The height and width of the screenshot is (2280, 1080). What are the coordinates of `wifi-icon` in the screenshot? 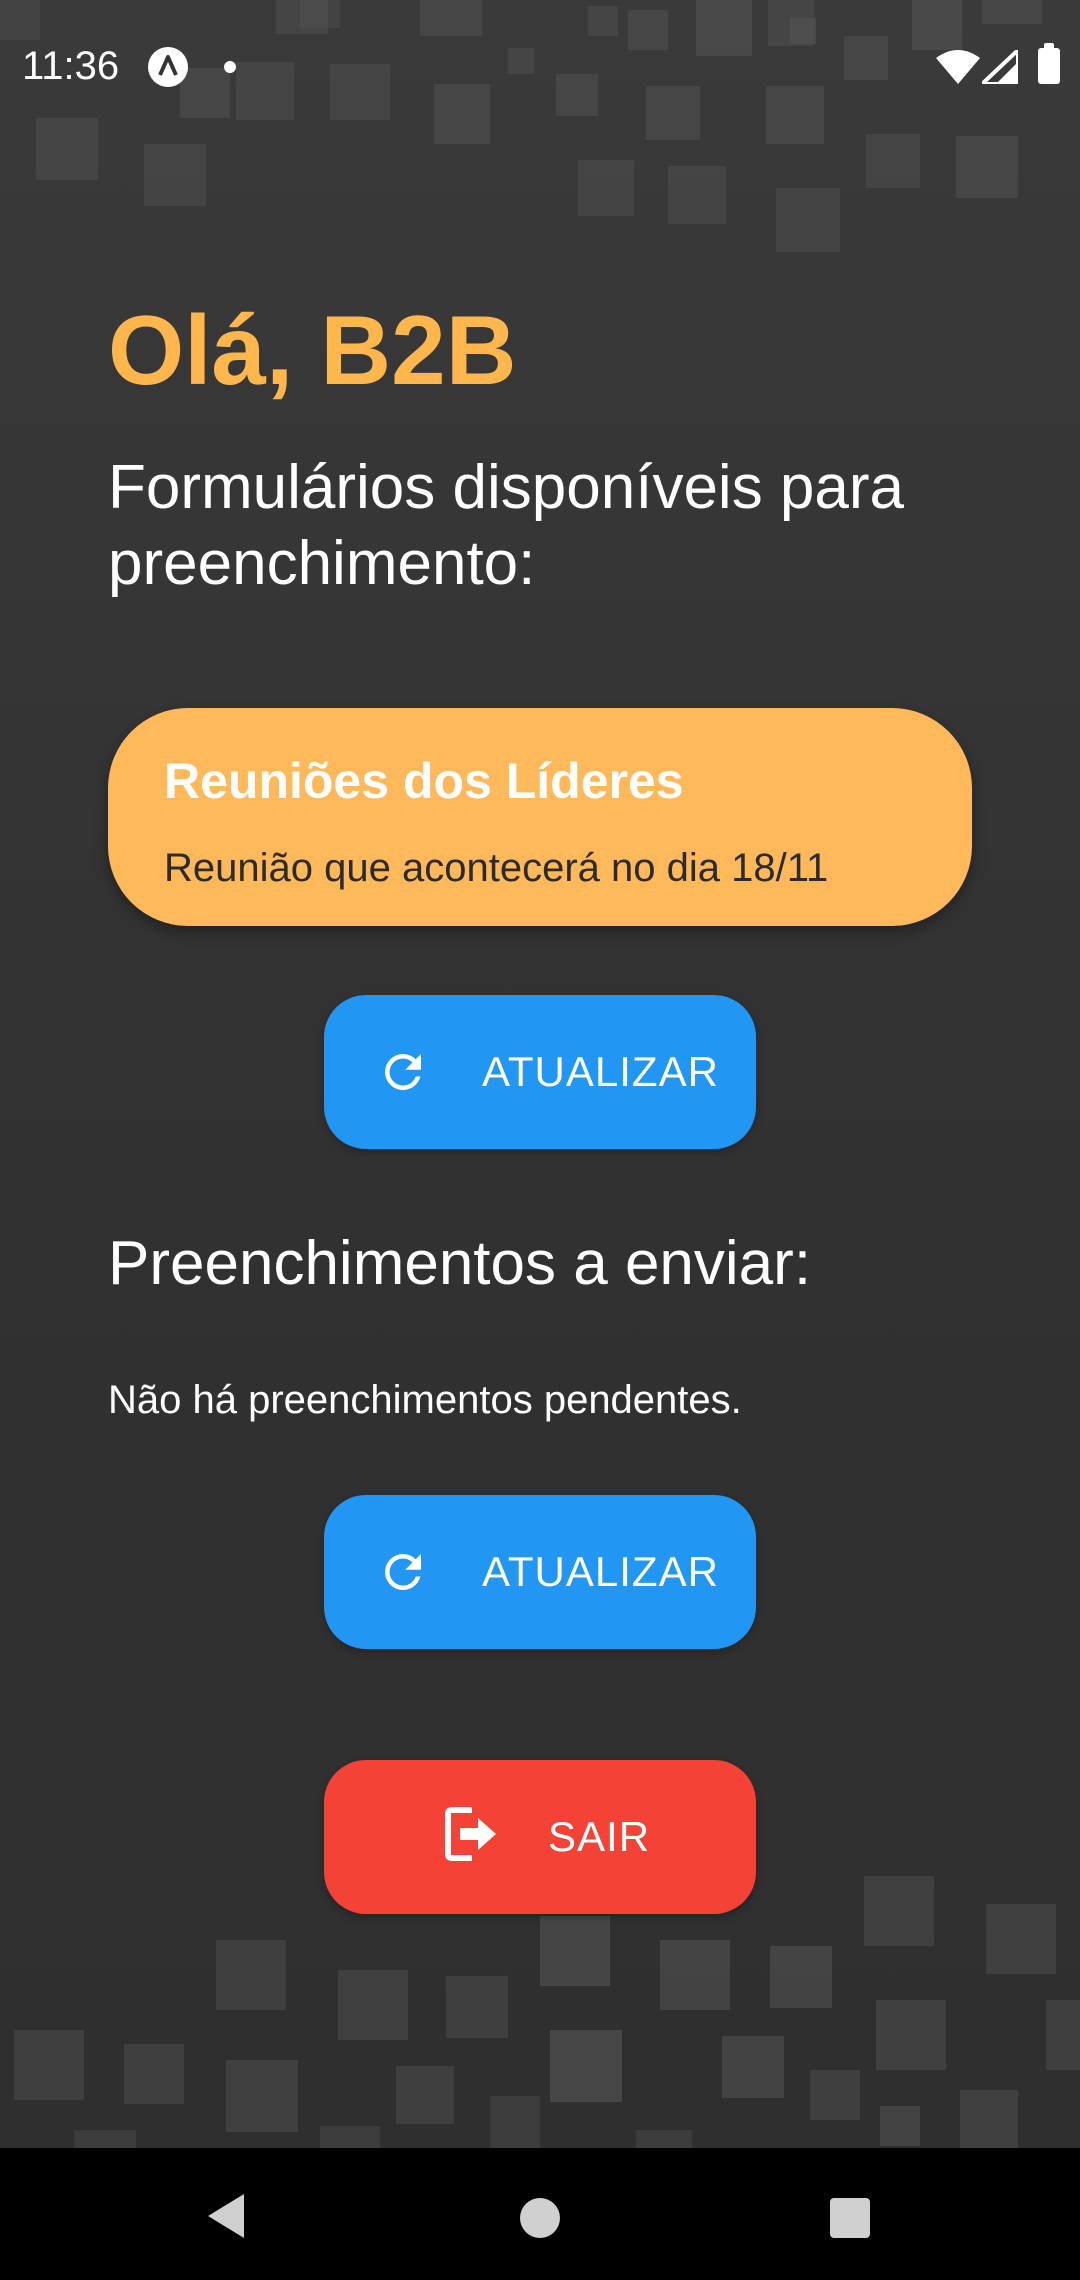 It's located at (958, 69).